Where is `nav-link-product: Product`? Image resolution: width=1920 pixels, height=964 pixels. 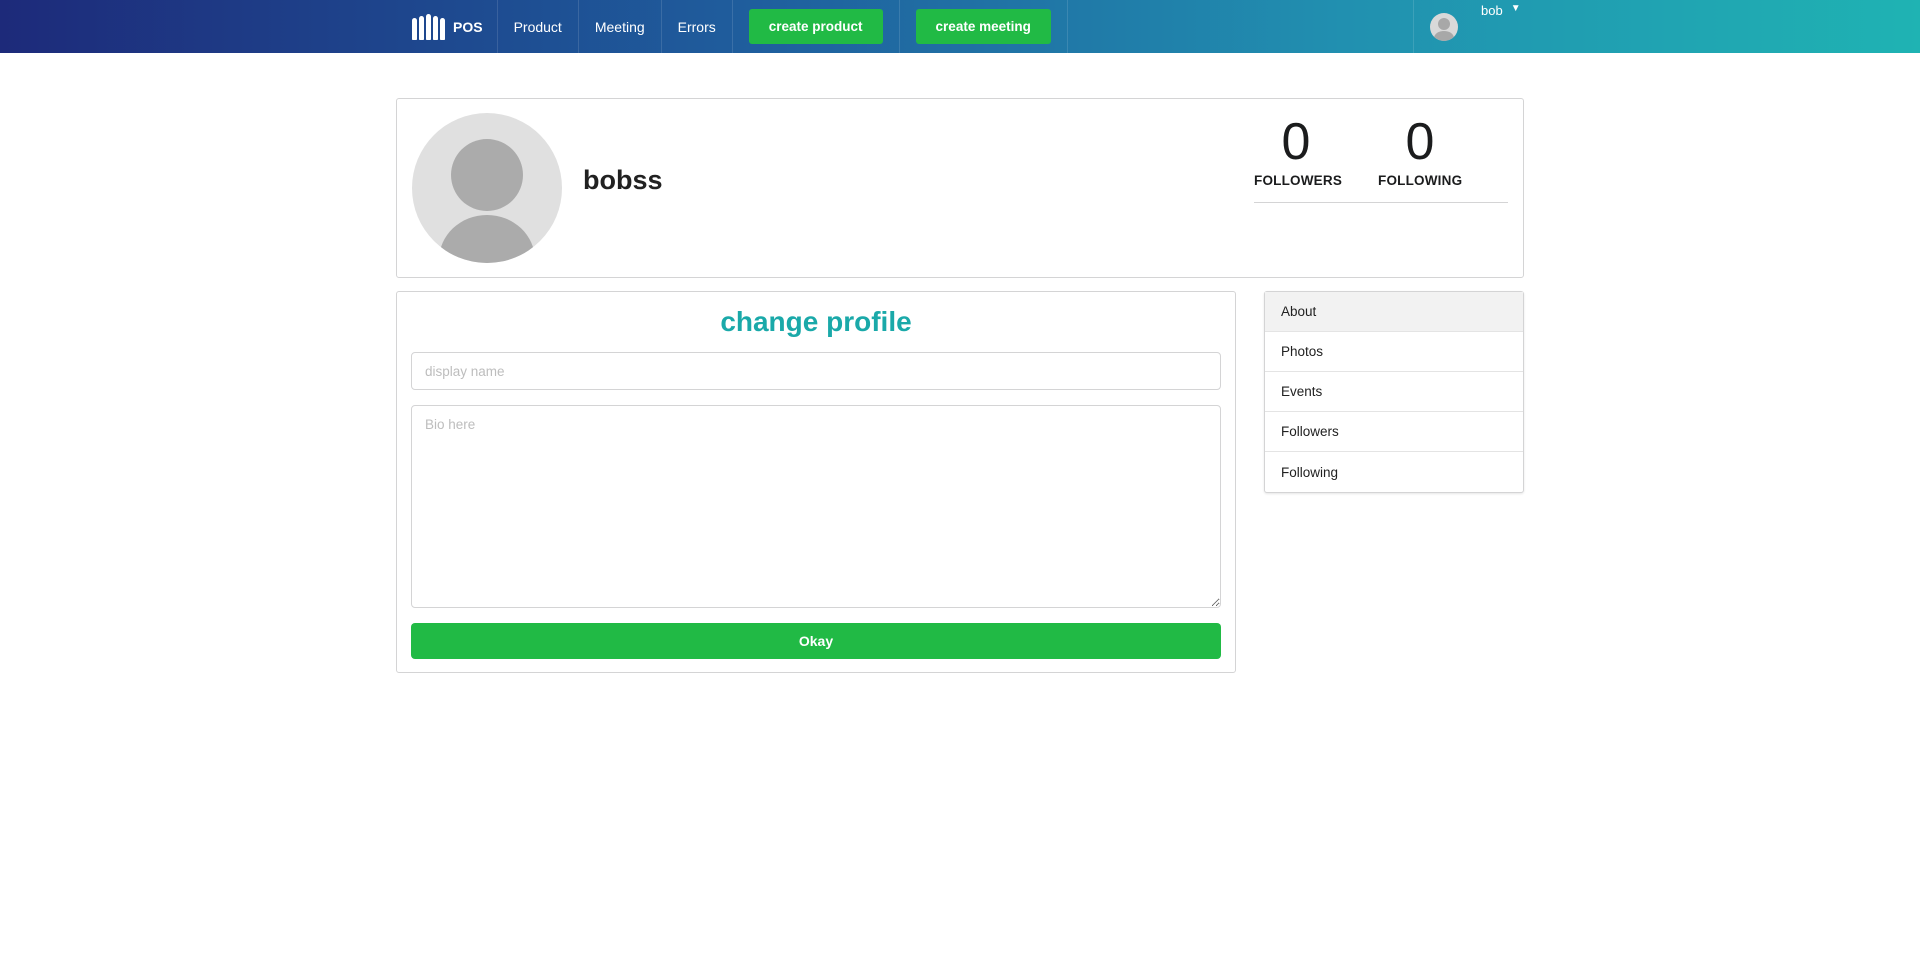
nav-link-product: Product is located at coordinates (538, 26).